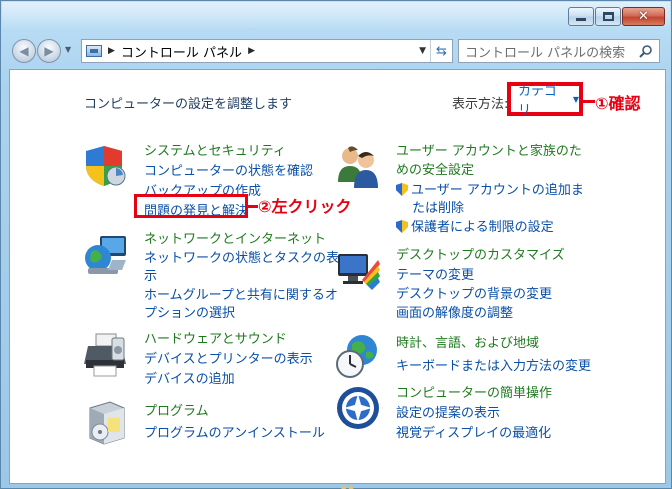 This screenshot has height=489, width=672. I want to click on category-clock-language-region: 時計、言語、および地域, so click(467, 341).